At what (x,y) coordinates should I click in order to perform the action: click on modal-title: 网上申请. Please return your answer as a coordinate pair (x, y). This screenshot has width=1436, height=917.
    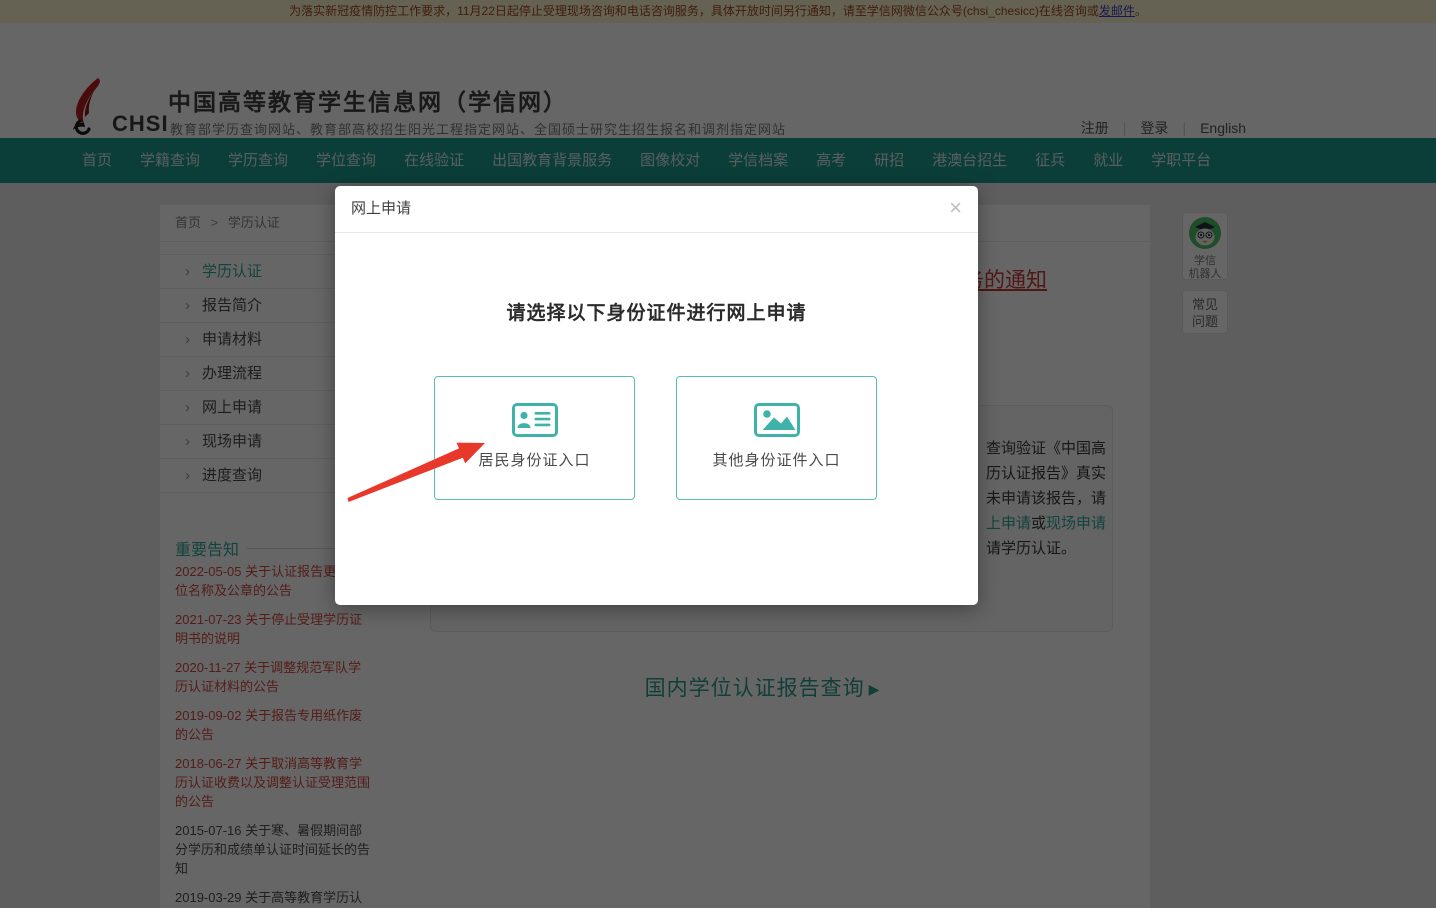
    Looking at the image, I should click on (381, 208).